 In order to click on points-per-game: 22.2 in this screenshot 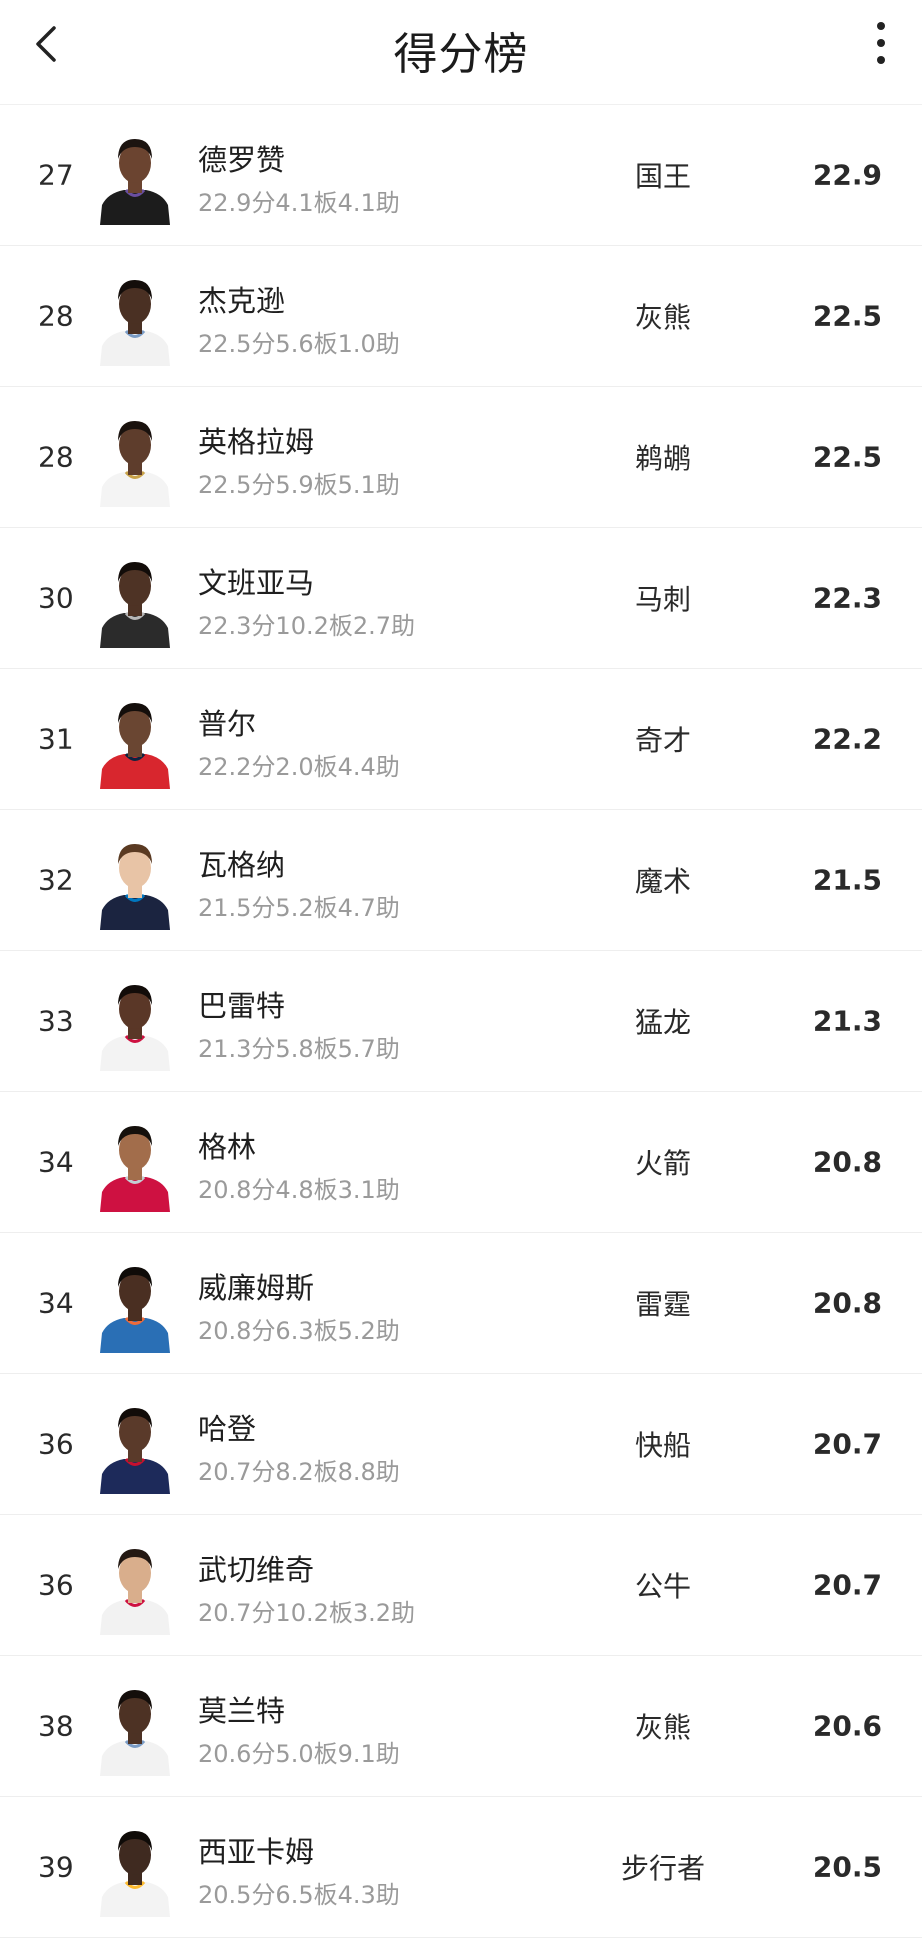, I will do `click(847, 739)`.